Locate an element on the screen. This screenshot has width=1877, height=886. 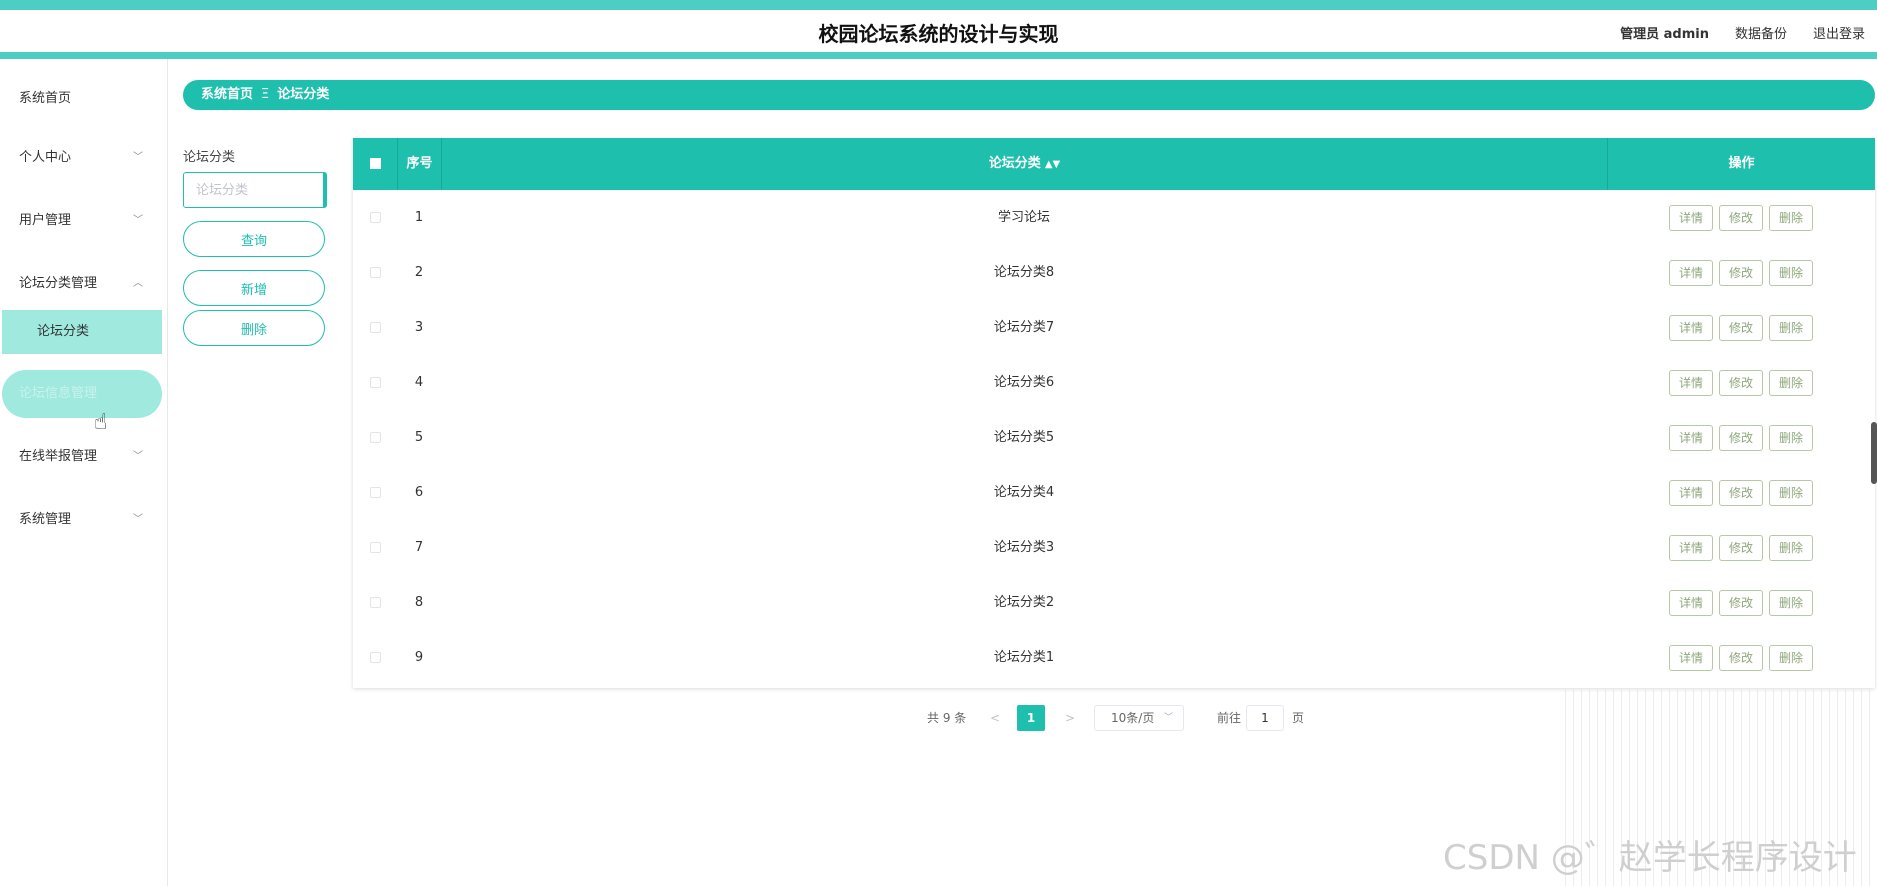
next-page-button: > is located at coordinates (1070, 718).